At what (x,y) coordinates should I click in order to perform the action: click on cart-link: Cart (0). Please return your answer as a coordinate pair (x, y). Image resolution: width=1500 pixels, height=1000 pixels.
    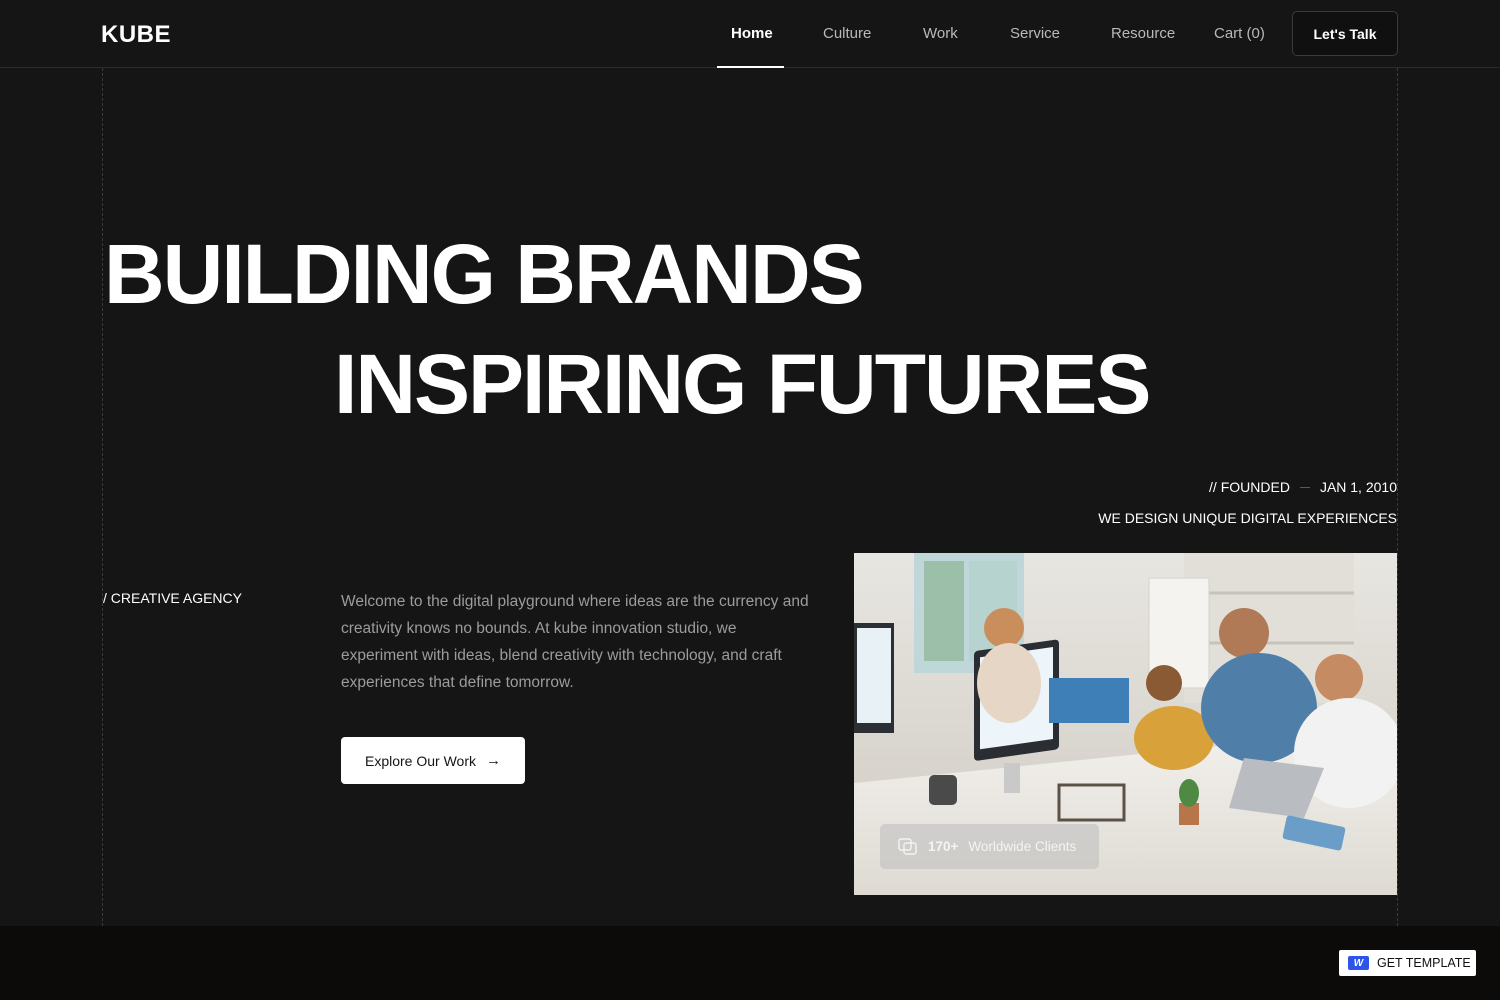
    Looking at the image, I should click on (1239, 33).